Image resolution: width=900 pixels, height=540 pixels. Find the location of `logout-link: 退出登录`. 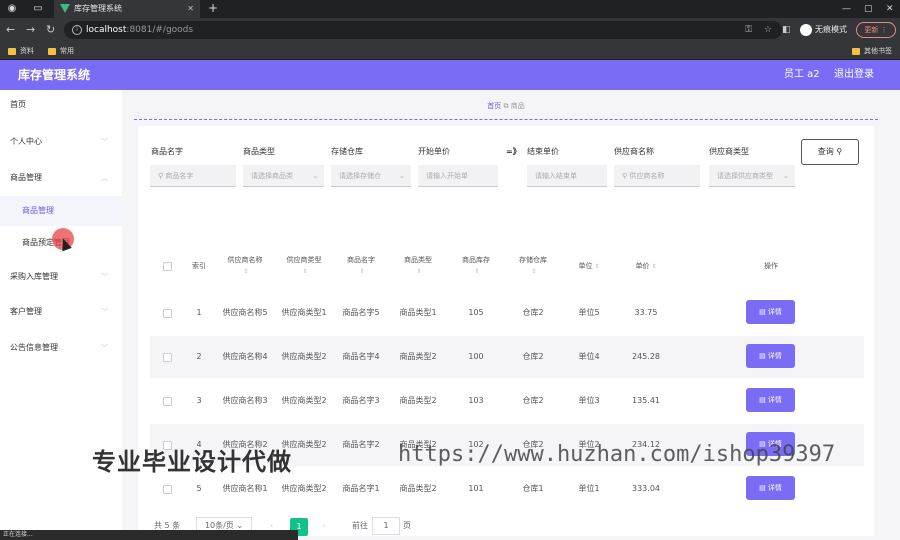

logout-link: 退出登录 is located at coordinates (854, 75).